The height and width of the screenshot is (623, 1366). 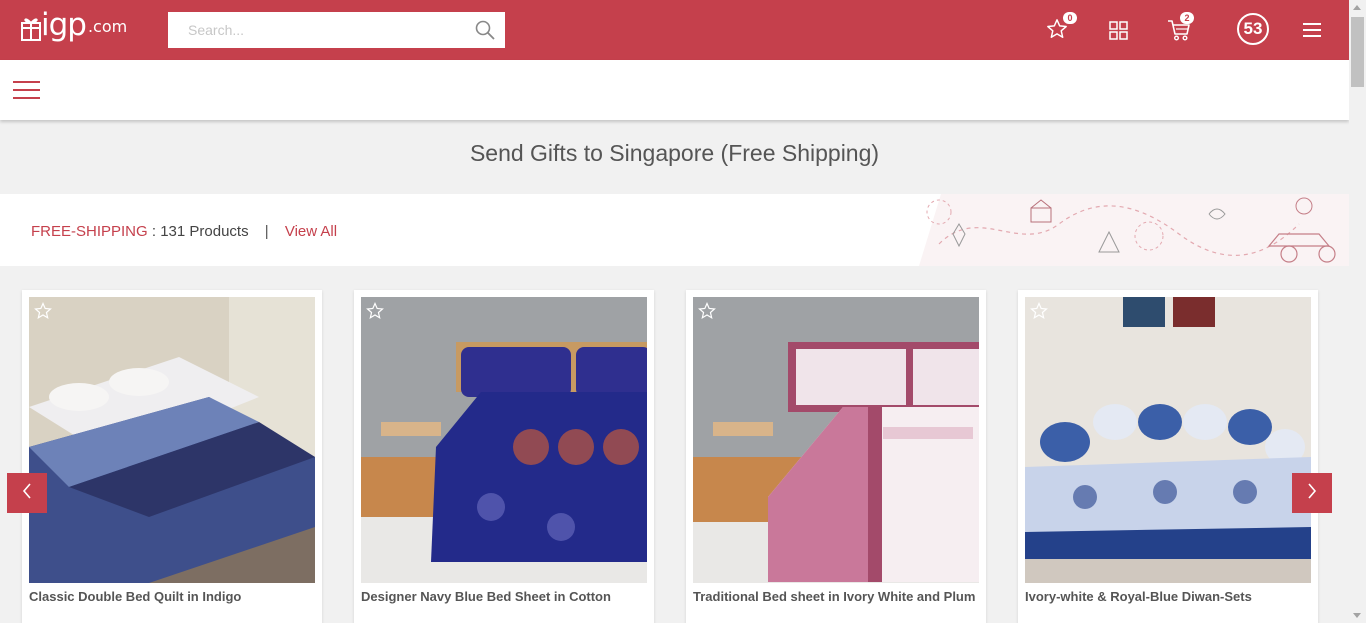 I want to click on wishlist-count-badge: 0, so click(x=1070, y=18).